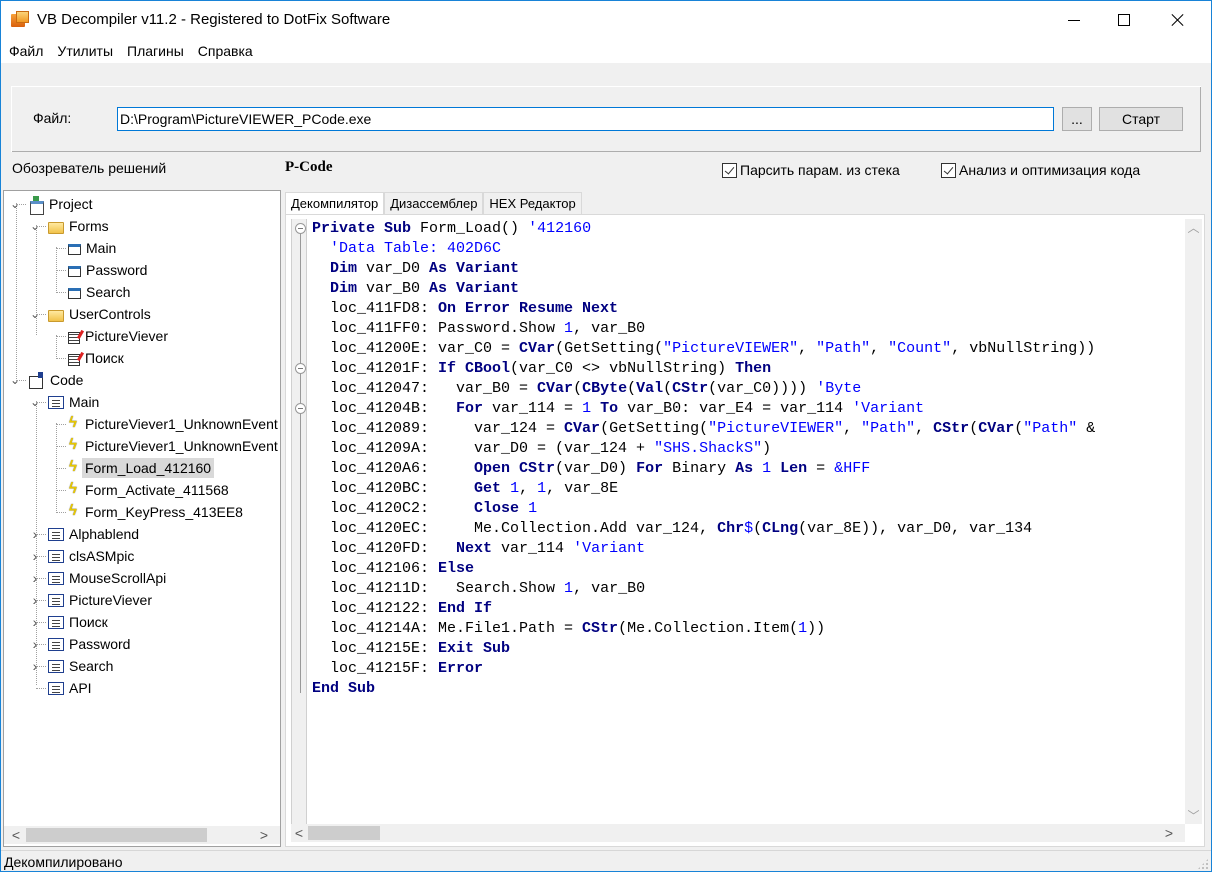  What do you see at coordinates (85, 51) in the screenshot?
I see `menu-utilities: Утилиты` at bounding box center [85, 51].